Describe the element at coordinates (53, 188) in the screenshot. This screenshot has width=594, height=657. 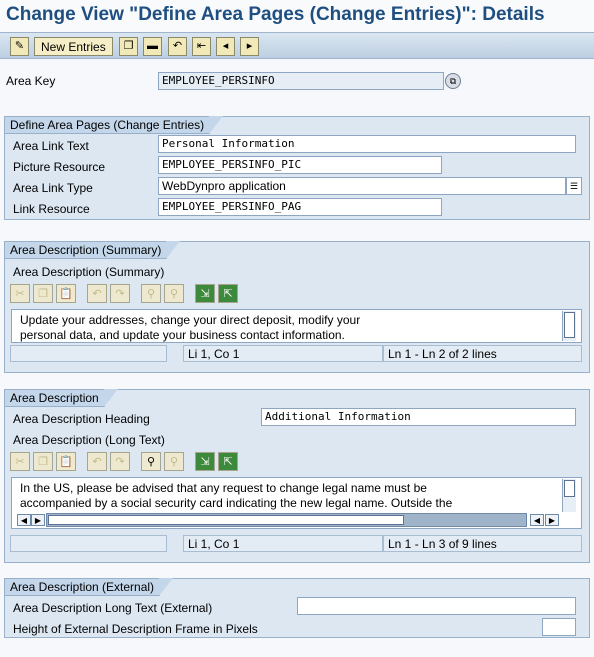
I see `area-link-type-label: Area Link Type` at that location.